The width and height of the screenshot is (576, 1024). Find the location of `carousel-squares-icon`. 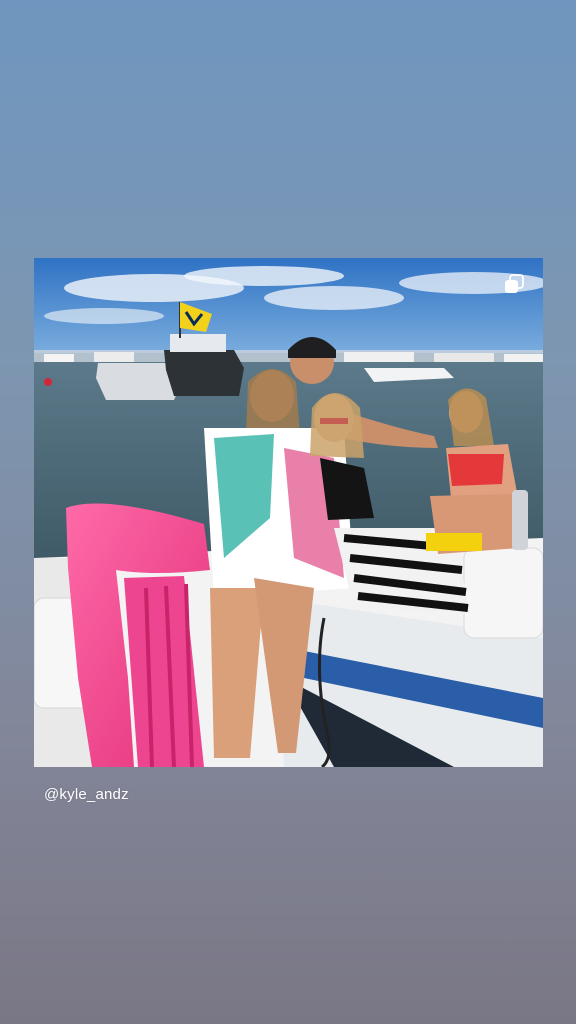

carousel-squares-icon is located at coordinates (514, 284).